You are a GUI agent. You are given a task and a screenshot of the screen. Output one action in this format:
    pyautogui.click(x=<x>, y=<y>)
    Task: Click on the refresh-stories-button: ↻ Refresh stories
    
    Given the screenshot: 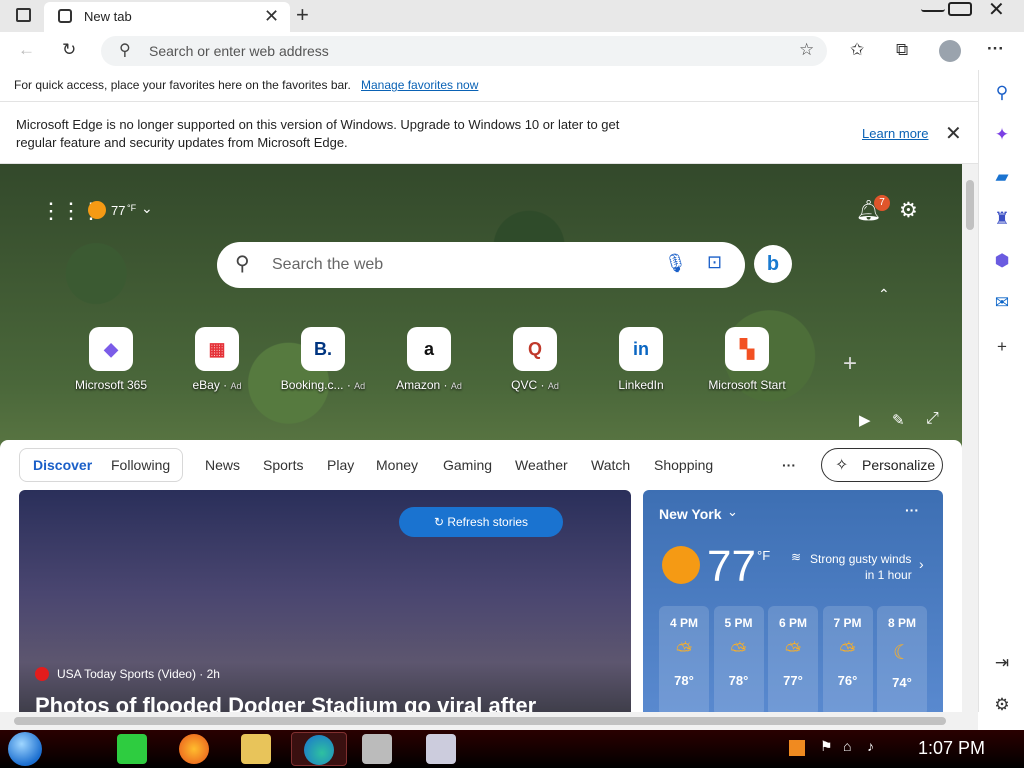 What is the action you would take?
    pyautogui.click(x=481, y=522)
    